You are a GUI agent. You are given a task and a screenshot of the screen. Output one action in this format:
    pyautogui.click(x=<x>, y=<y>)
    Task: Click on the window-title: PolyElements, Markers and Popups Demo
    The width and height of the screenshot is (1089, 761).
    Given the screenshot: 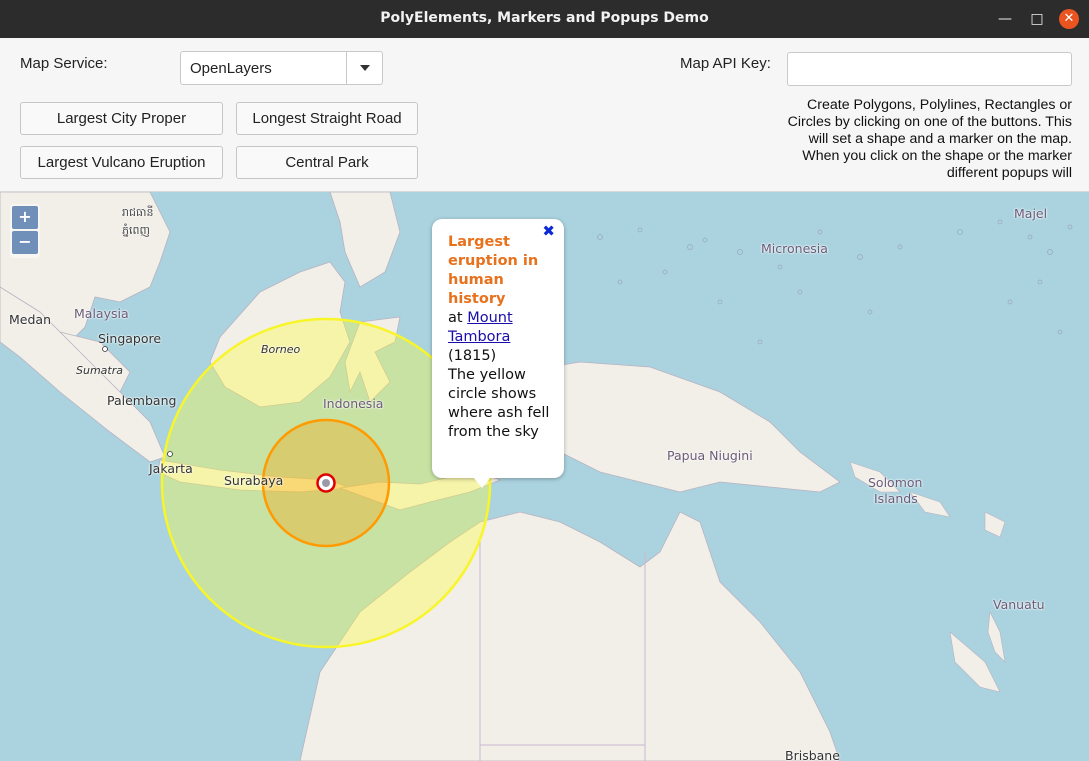 What is the action you would take?
    pyautogui.click(x=544, y=18)
    